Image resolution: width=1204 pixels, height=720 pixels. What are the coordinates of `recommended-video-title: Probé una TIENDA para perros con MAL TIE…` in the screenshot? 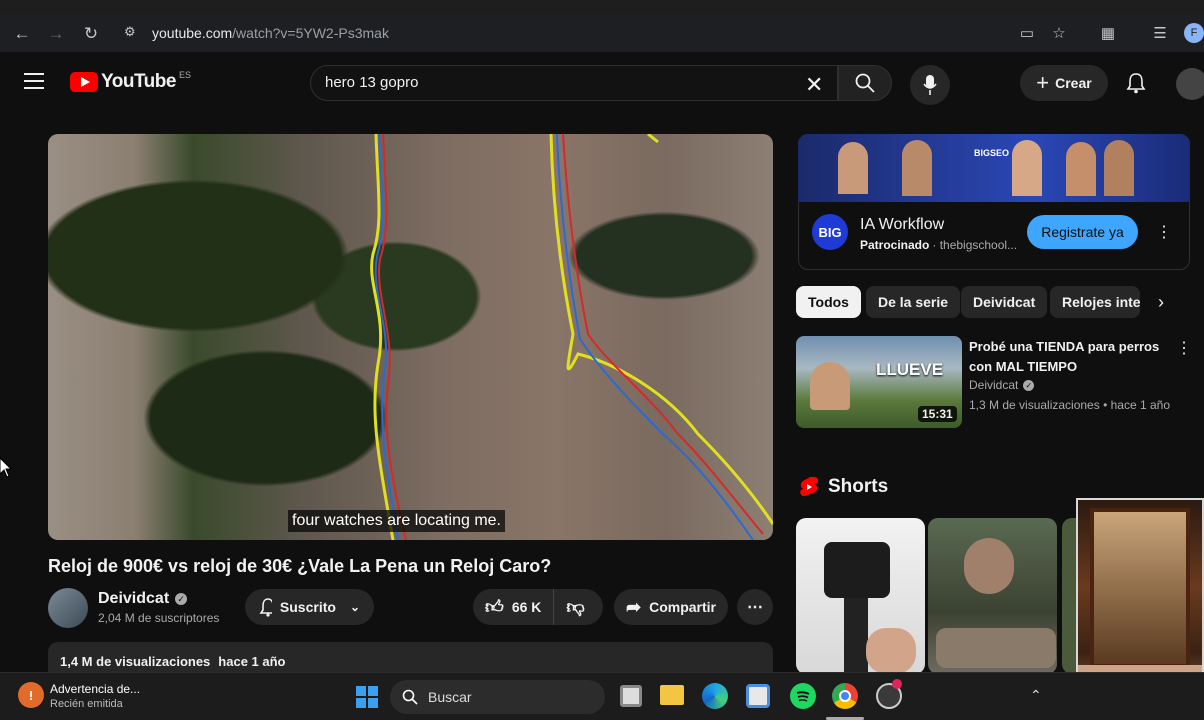 It's located at (1067, 357).